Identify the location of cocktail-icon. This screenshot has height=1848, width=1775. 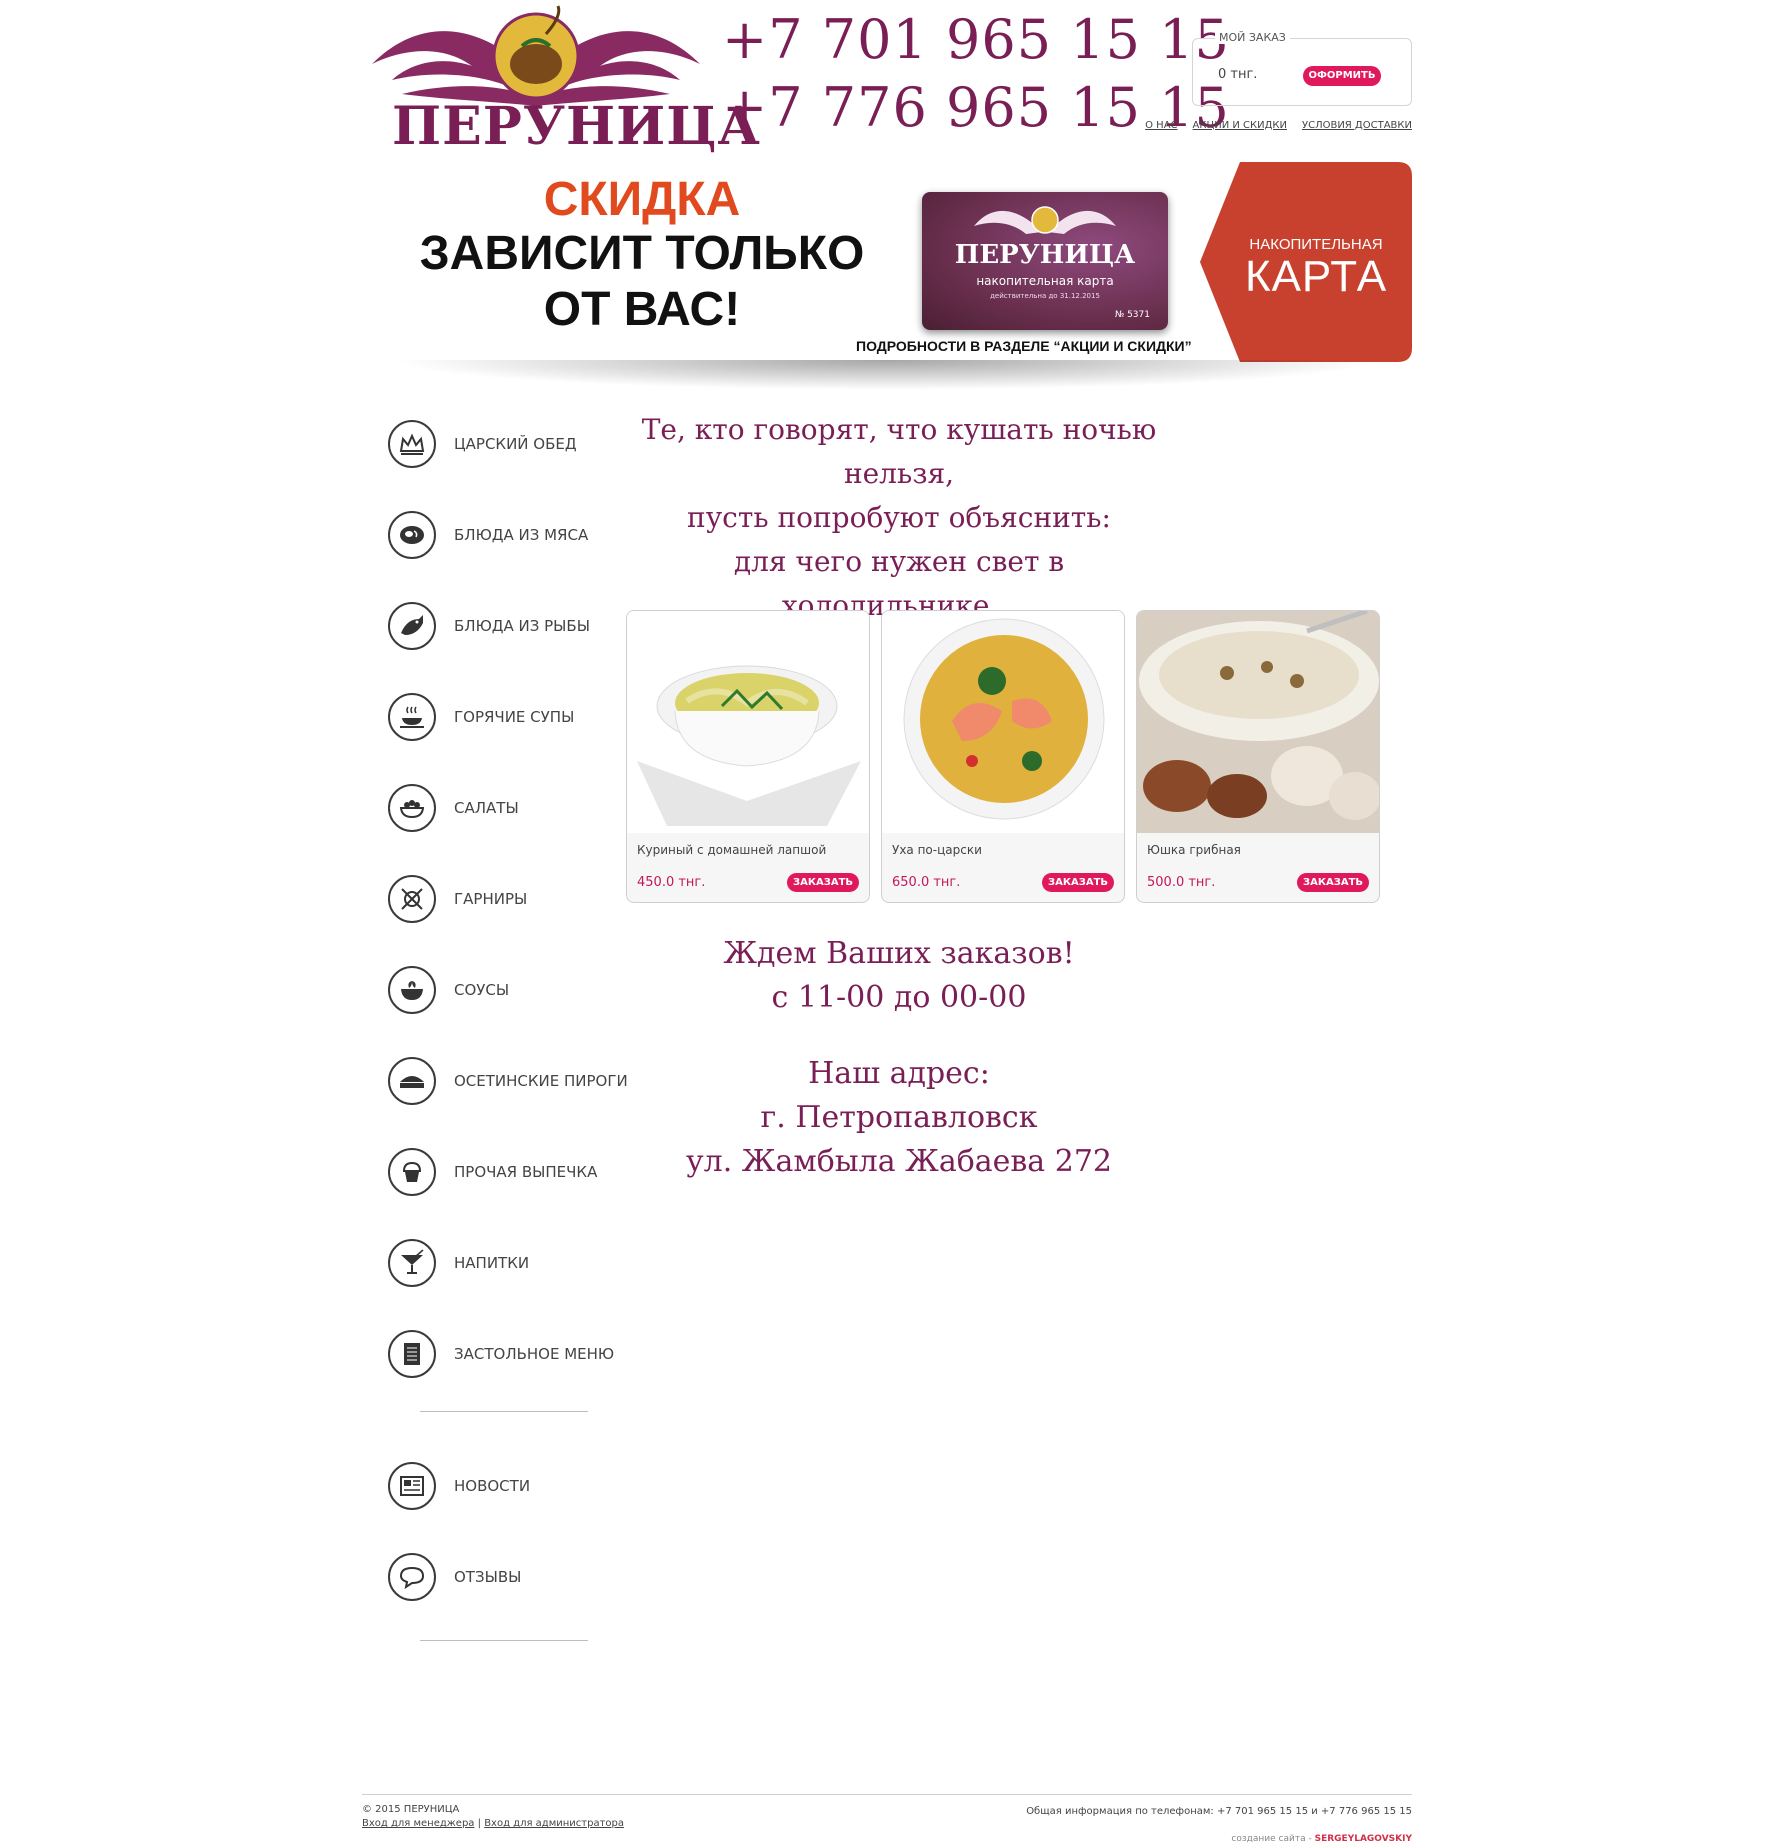
(412, 1262).